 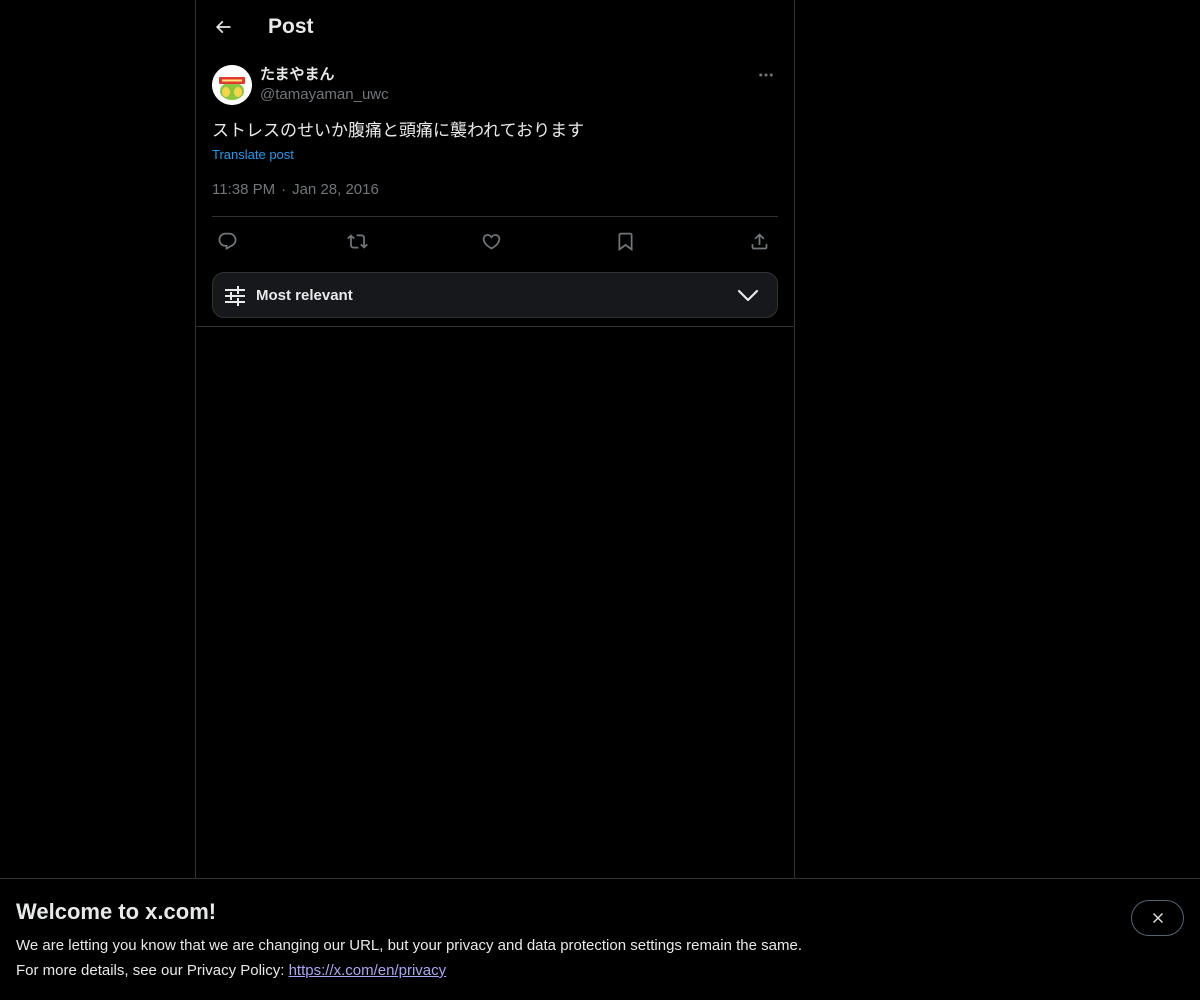 What do you see at coordinates (495, 216) in the screenshot?
I see `divider` at bounding box center [495, 216].